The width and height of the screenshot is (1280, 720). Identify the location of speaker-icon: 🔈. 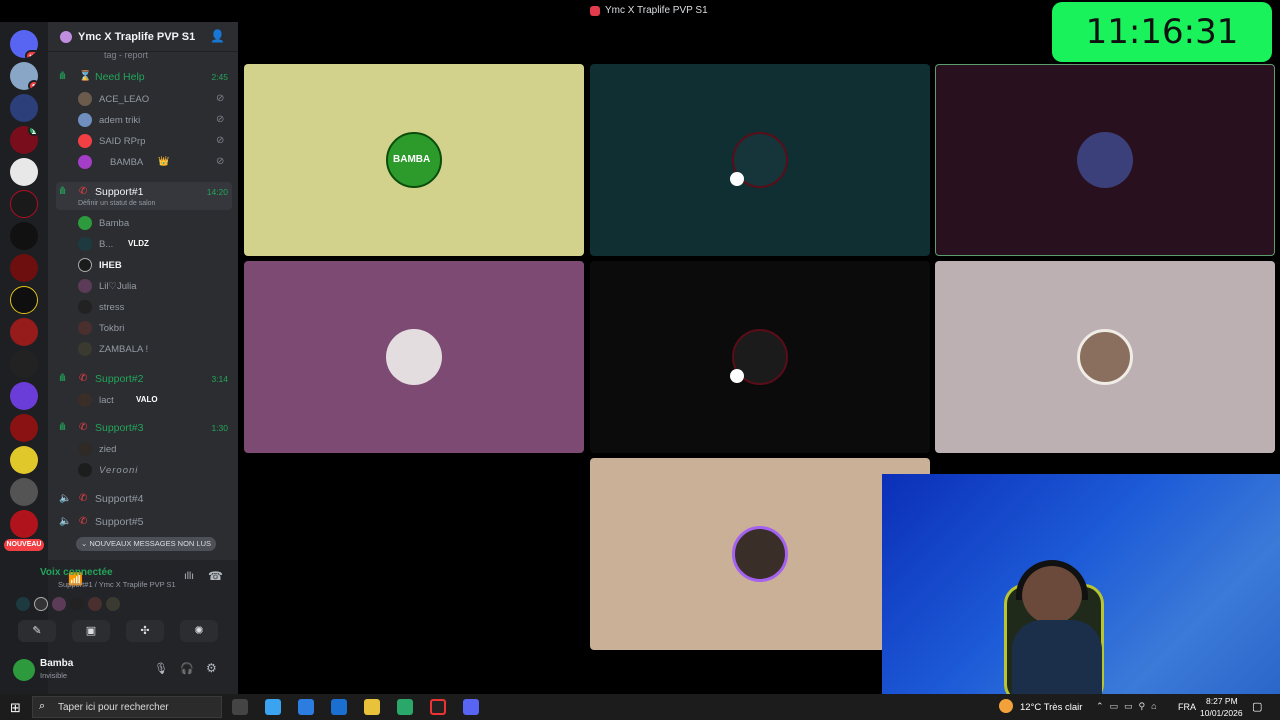
(65, 498).